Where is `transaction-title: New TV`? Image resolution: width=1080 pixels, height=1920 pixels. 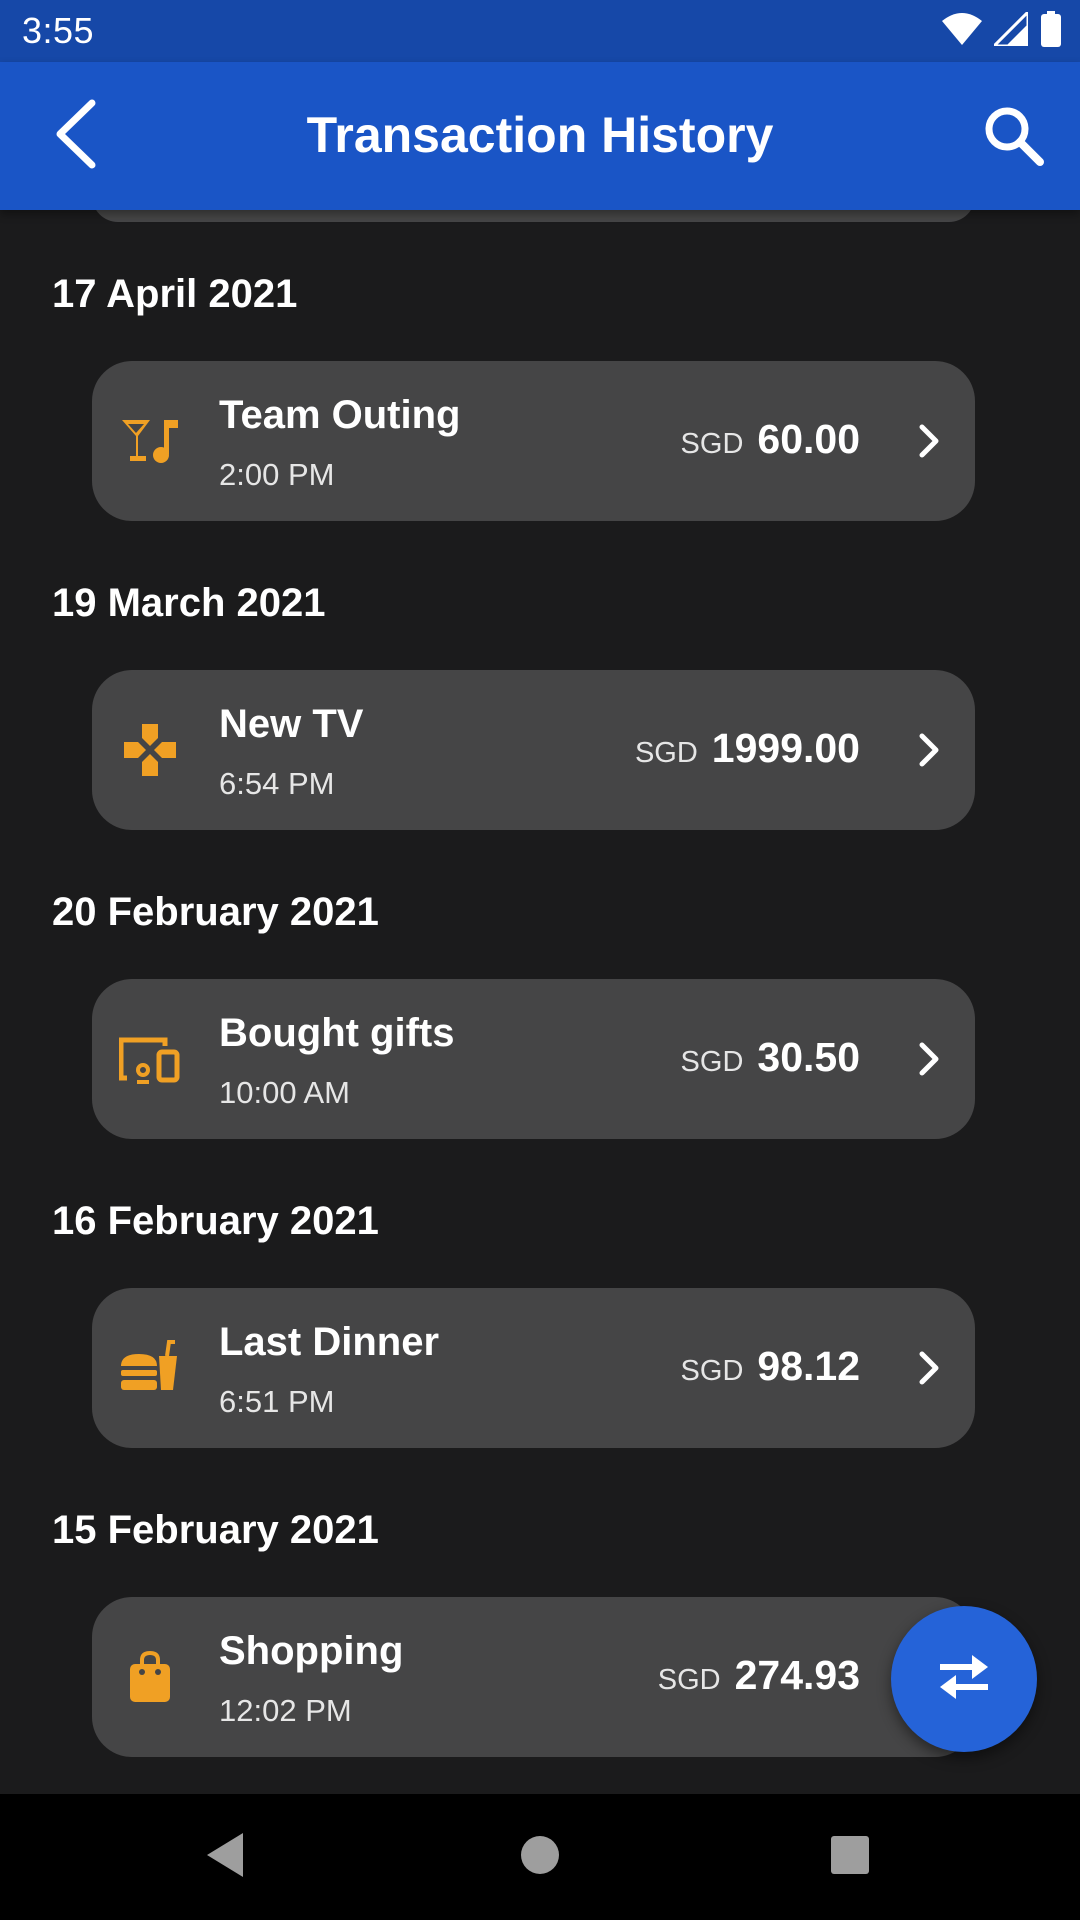 transaction-title: New TV is located at coordinates (291, 724).